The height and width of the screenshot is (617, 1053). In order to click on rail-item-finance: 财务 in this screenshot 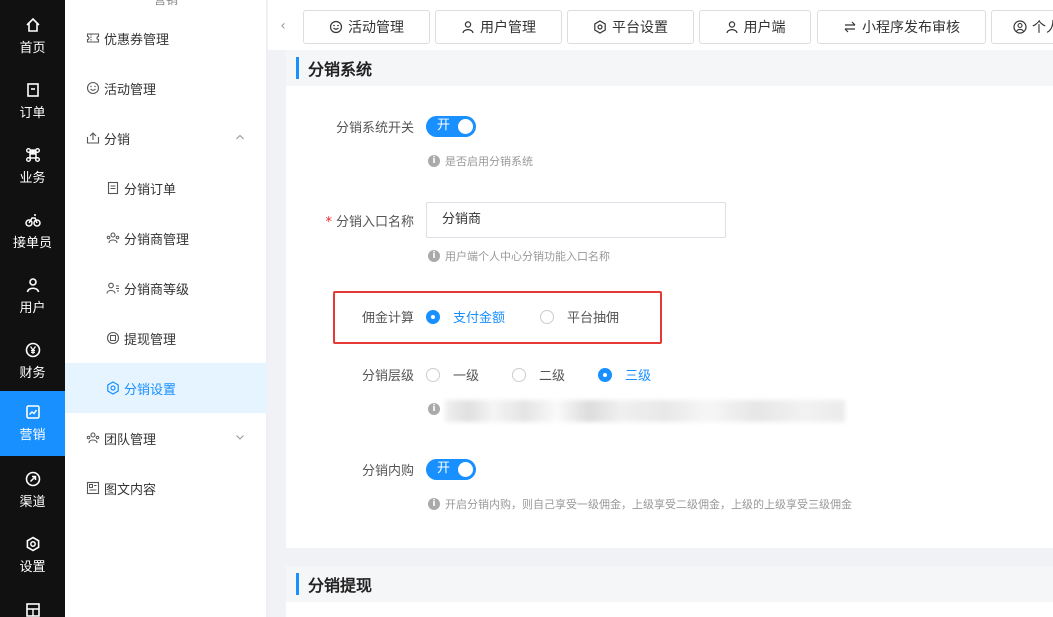, I will do `click(32, 361)`.